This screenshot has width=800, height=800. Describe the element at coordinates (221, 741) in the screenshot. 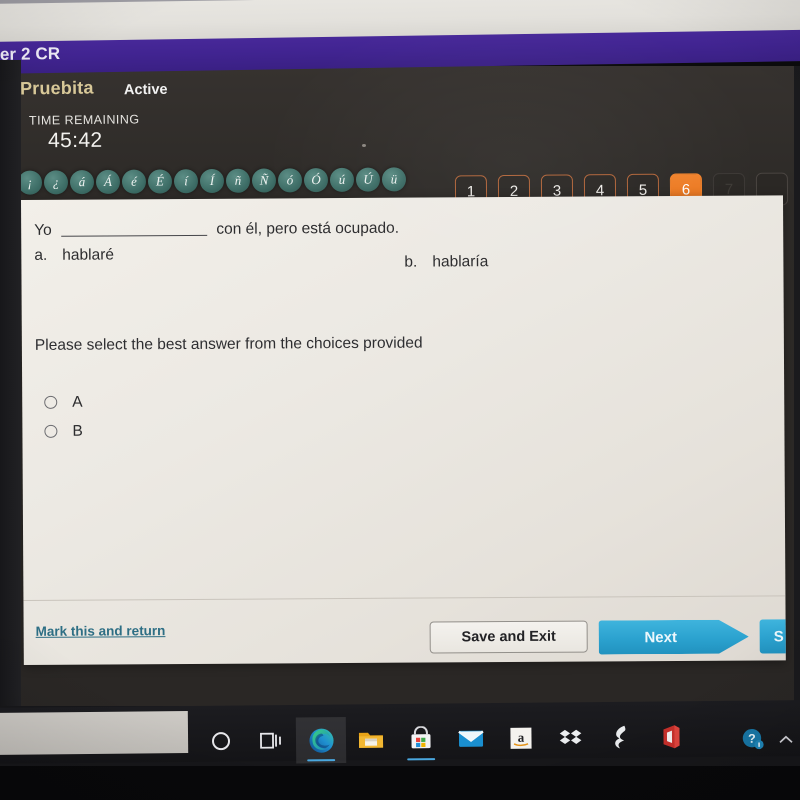

I see `cortana-icon` at that location.